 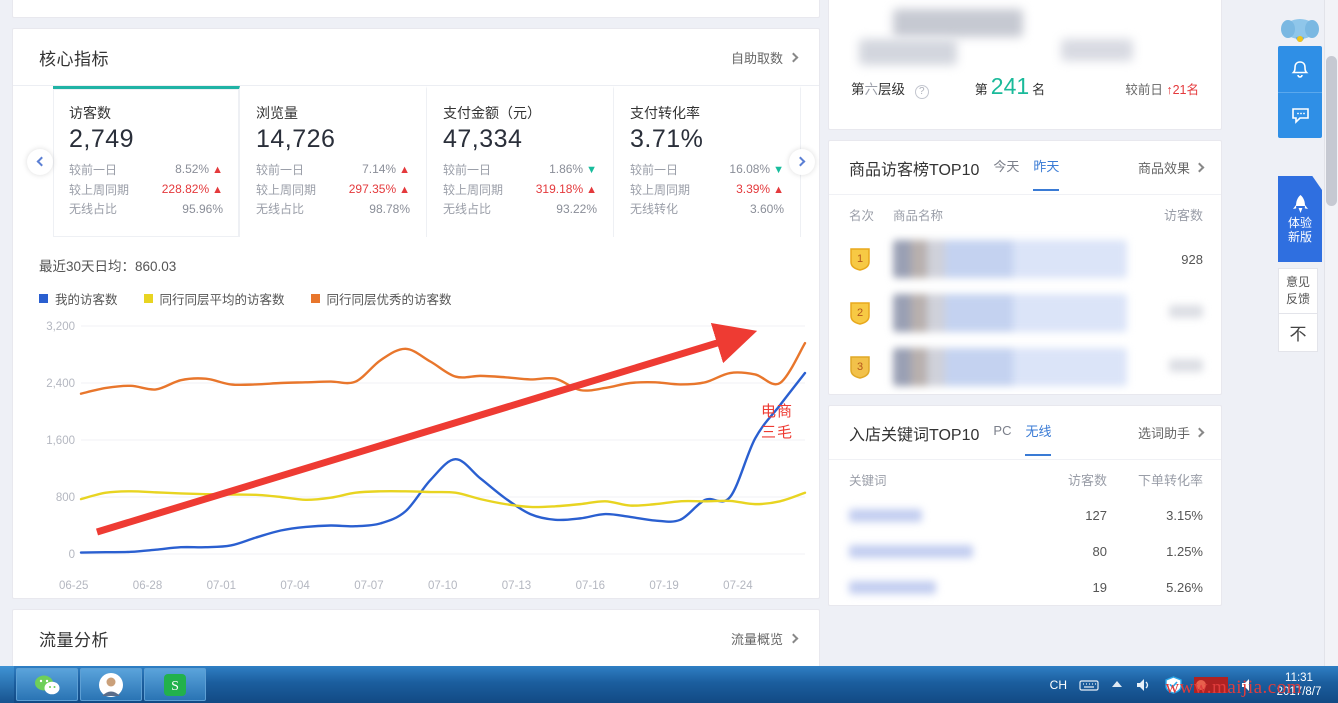 What do you see at coordinates (908, 52) in the screenshot?
I see `blurred-shop-logo` at bounding box center [908, 52].